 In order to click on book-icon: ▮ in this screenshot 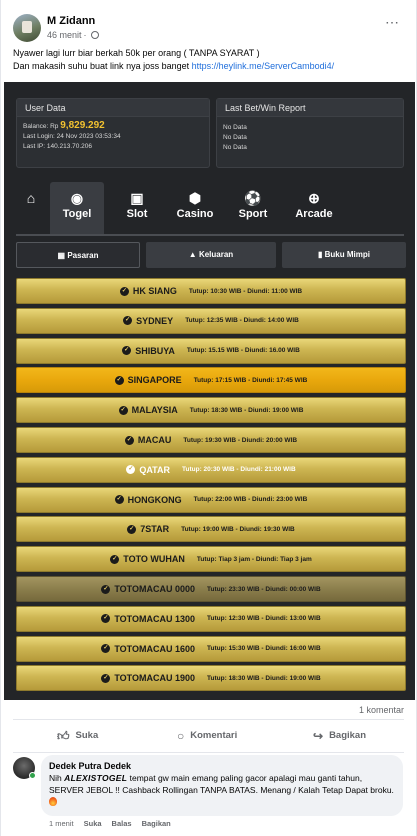, I will do `click(320, 254)`.